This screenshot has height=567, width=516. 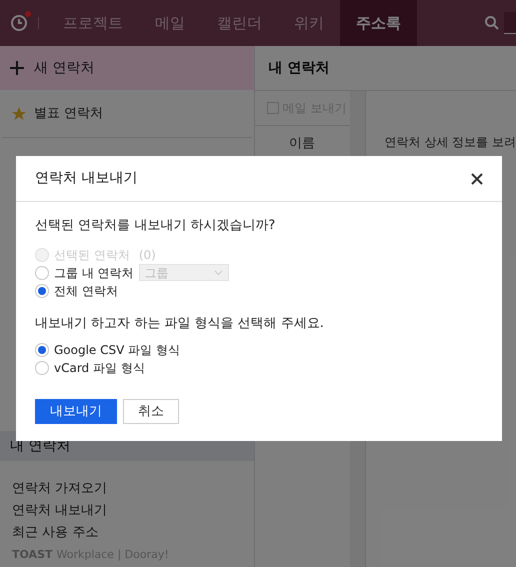 What do you see at coordinates (86, 291) in the screenshot?
I see `option-label: 전체 연락처` at bounding box center [86, 291].